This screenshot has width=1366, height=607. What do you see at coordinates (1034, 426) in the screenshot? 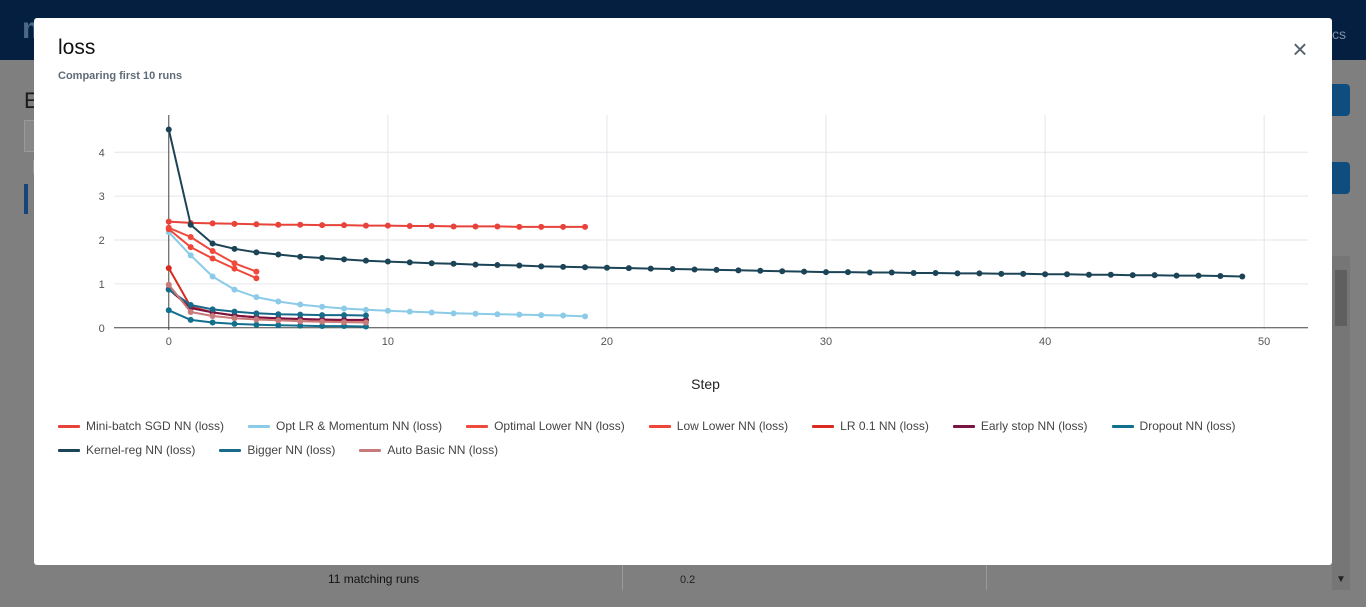
I see `legend-label: Early stop NN (loss)` at bounding box center [1034, 426].